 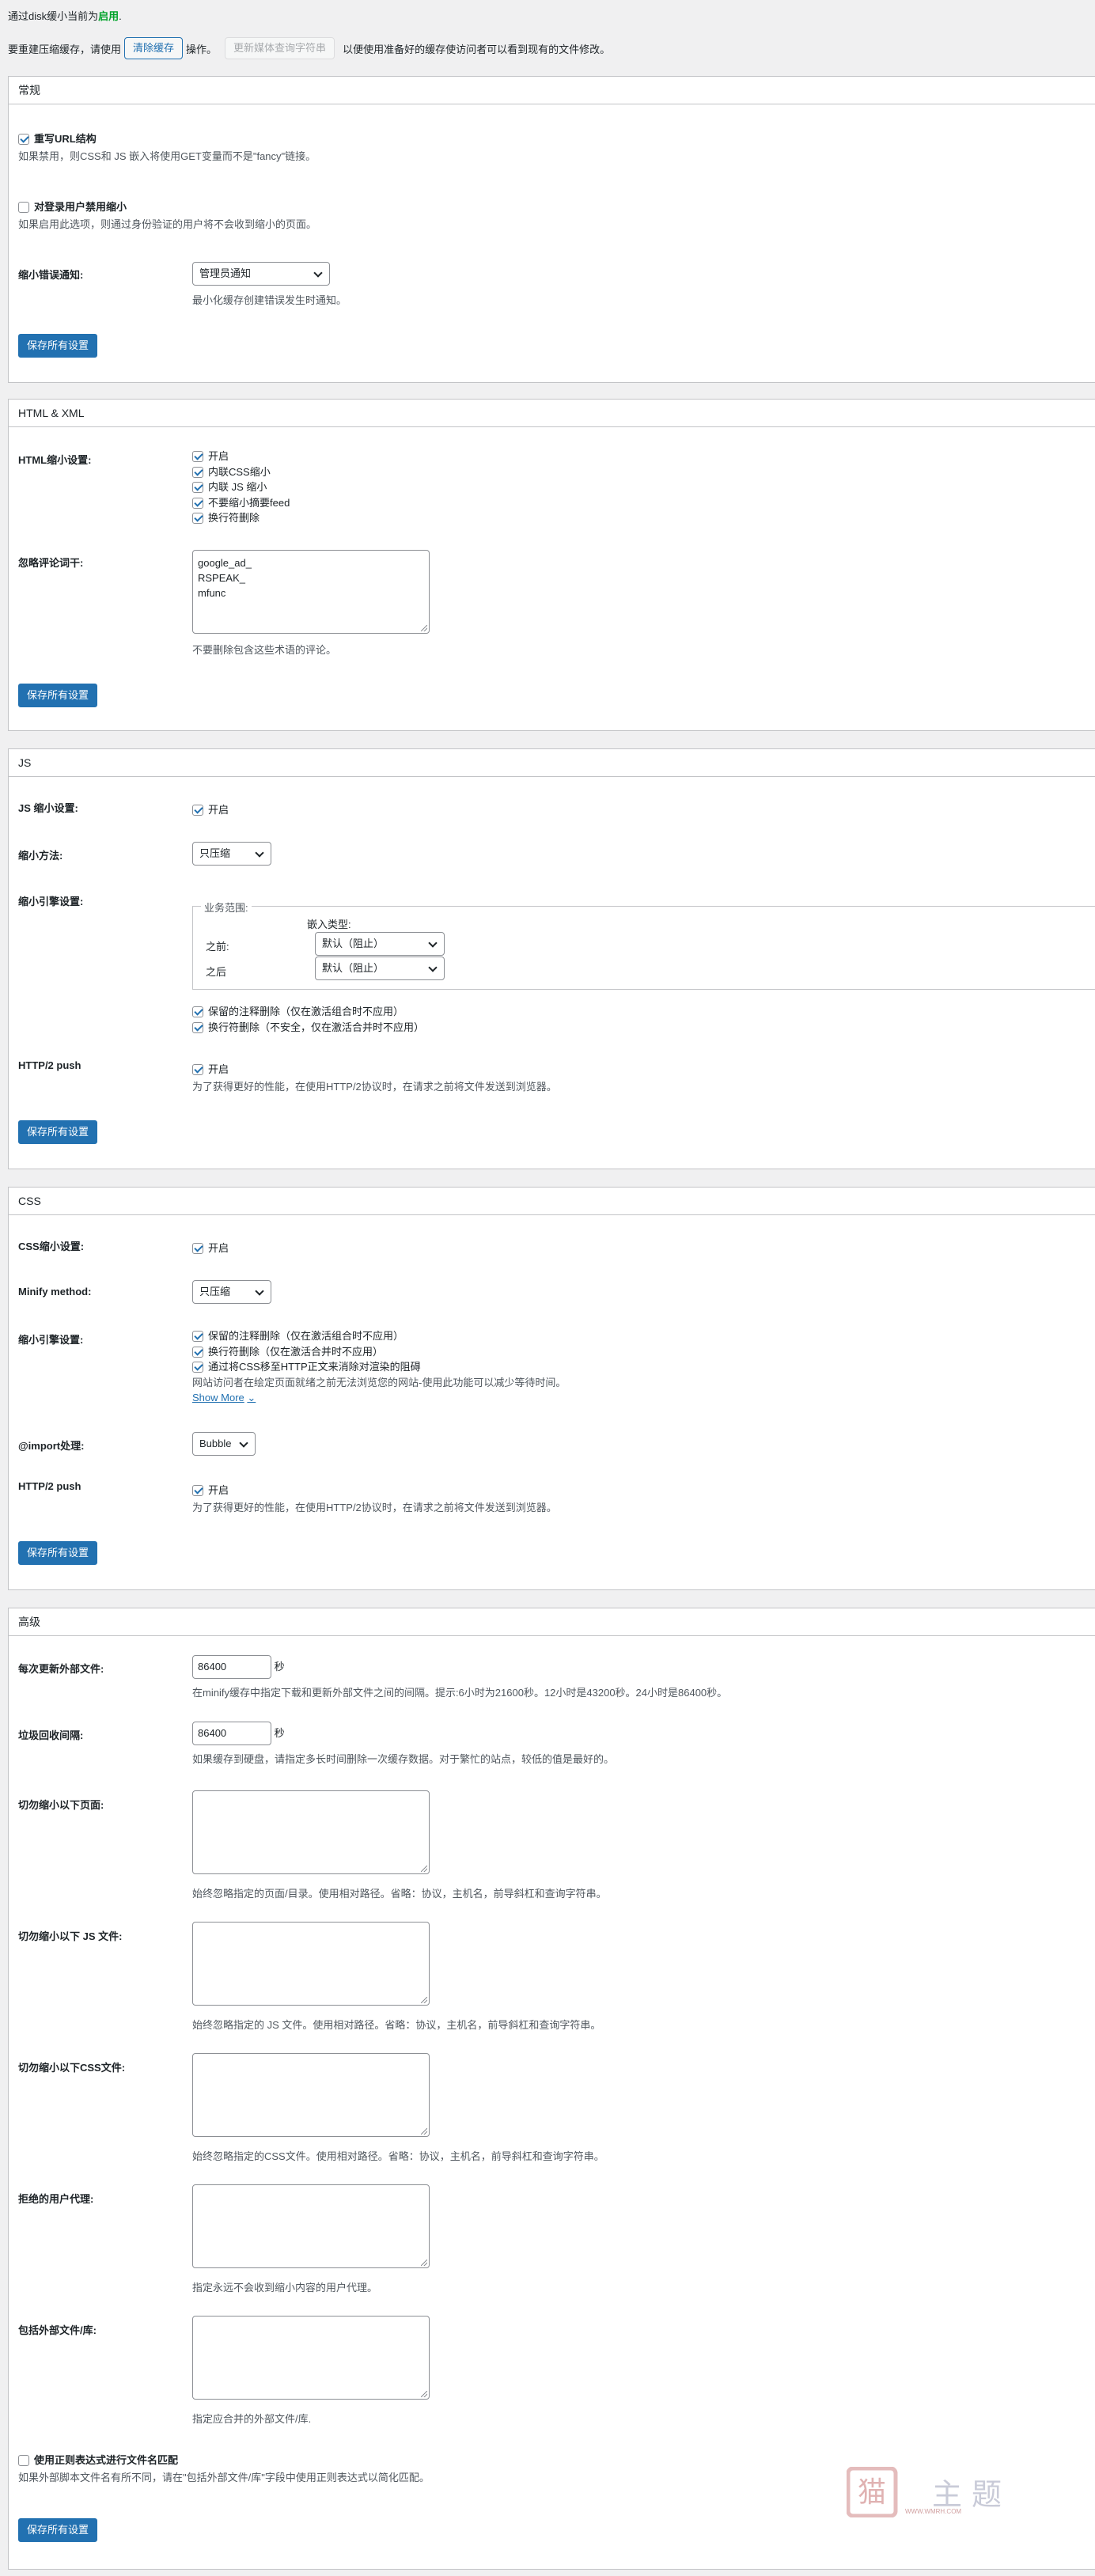 I want to click on js-http2-option: 开启, so click(x=211, y=1068).